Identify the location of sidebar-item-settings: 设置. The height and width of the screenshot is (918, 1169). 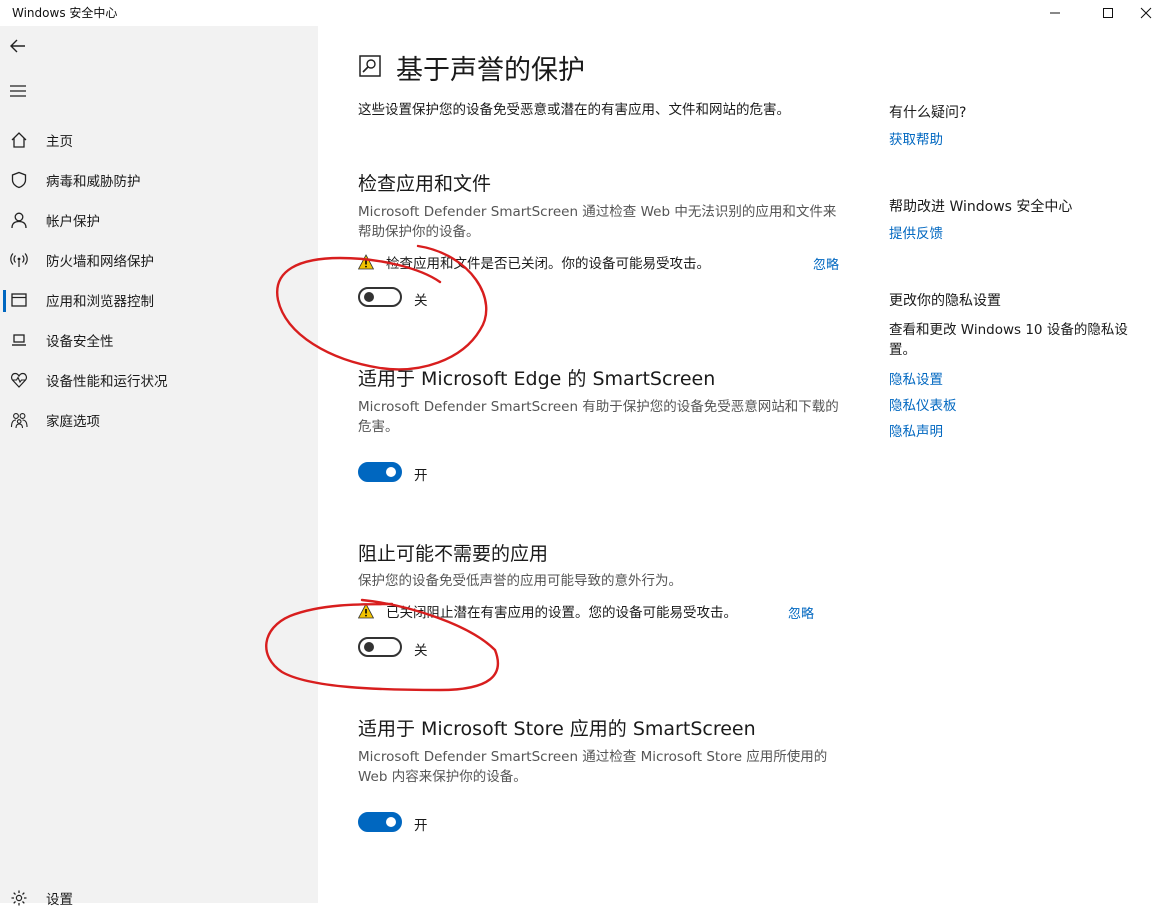
(159, 898).